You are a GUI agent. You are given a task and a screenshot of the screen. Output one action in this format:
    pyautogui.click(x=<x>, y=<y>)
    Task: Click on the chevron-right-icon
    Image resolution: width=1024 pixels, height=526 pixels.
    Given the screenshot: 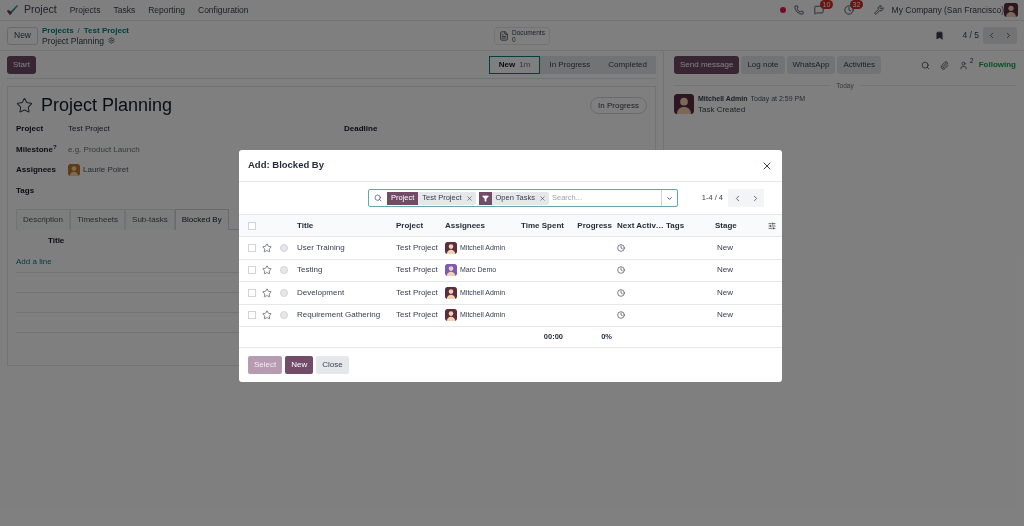 What is the action you would take?
    pyautogui.click(x=1008, y=35)
    